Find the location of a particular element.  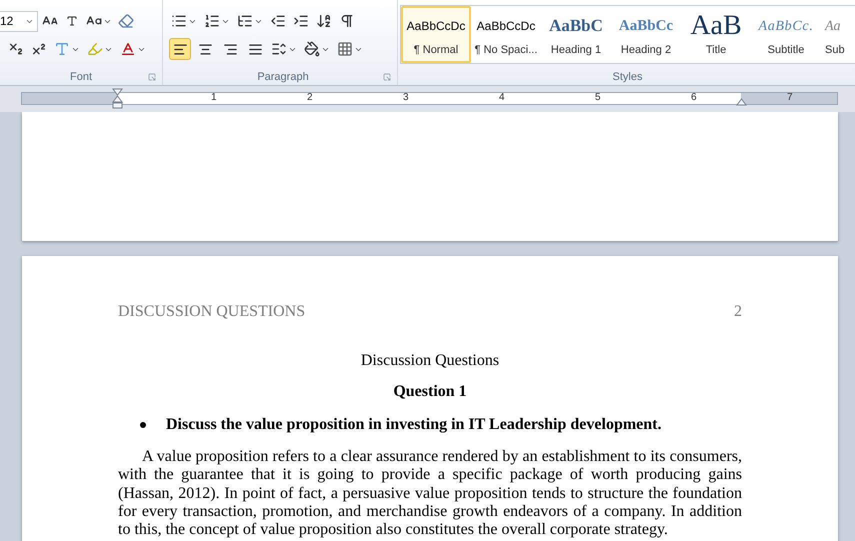

ruler-number: 4 is located at coordinates (502, 98).